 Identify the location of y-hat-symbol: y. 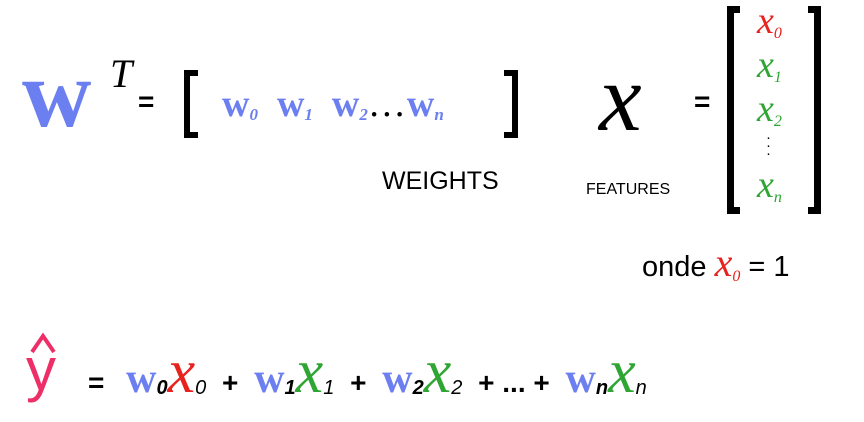
(42, 368).